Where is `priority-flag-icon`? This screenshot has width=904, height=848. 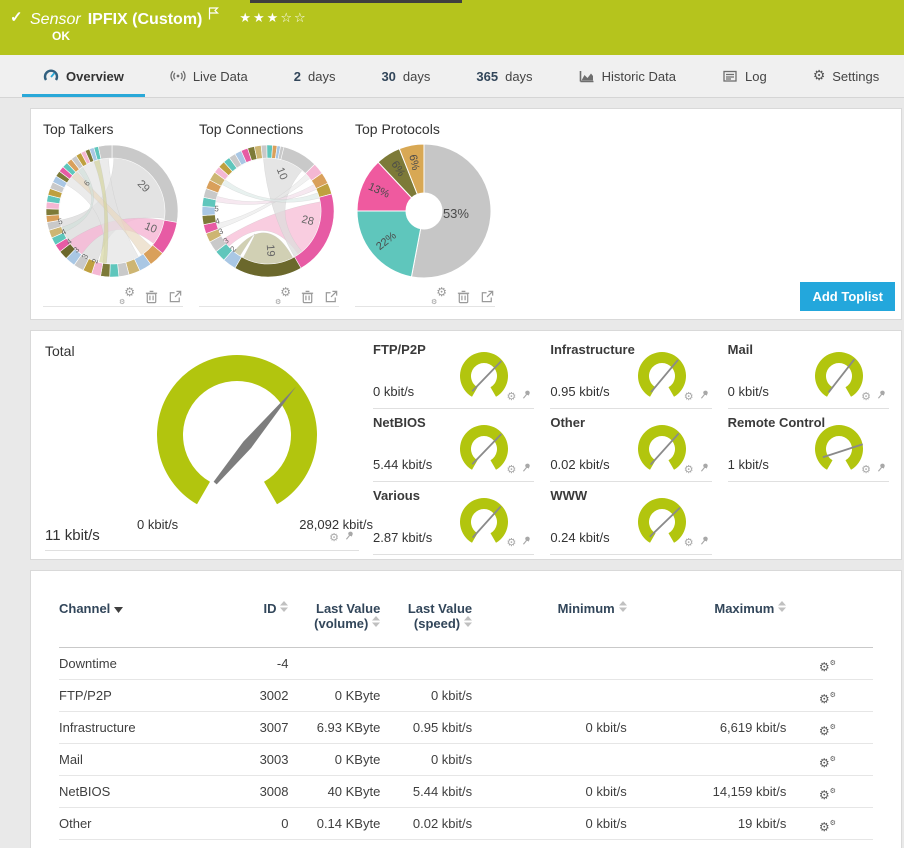 priority-flag-icon is located at coordinates (214, 16).